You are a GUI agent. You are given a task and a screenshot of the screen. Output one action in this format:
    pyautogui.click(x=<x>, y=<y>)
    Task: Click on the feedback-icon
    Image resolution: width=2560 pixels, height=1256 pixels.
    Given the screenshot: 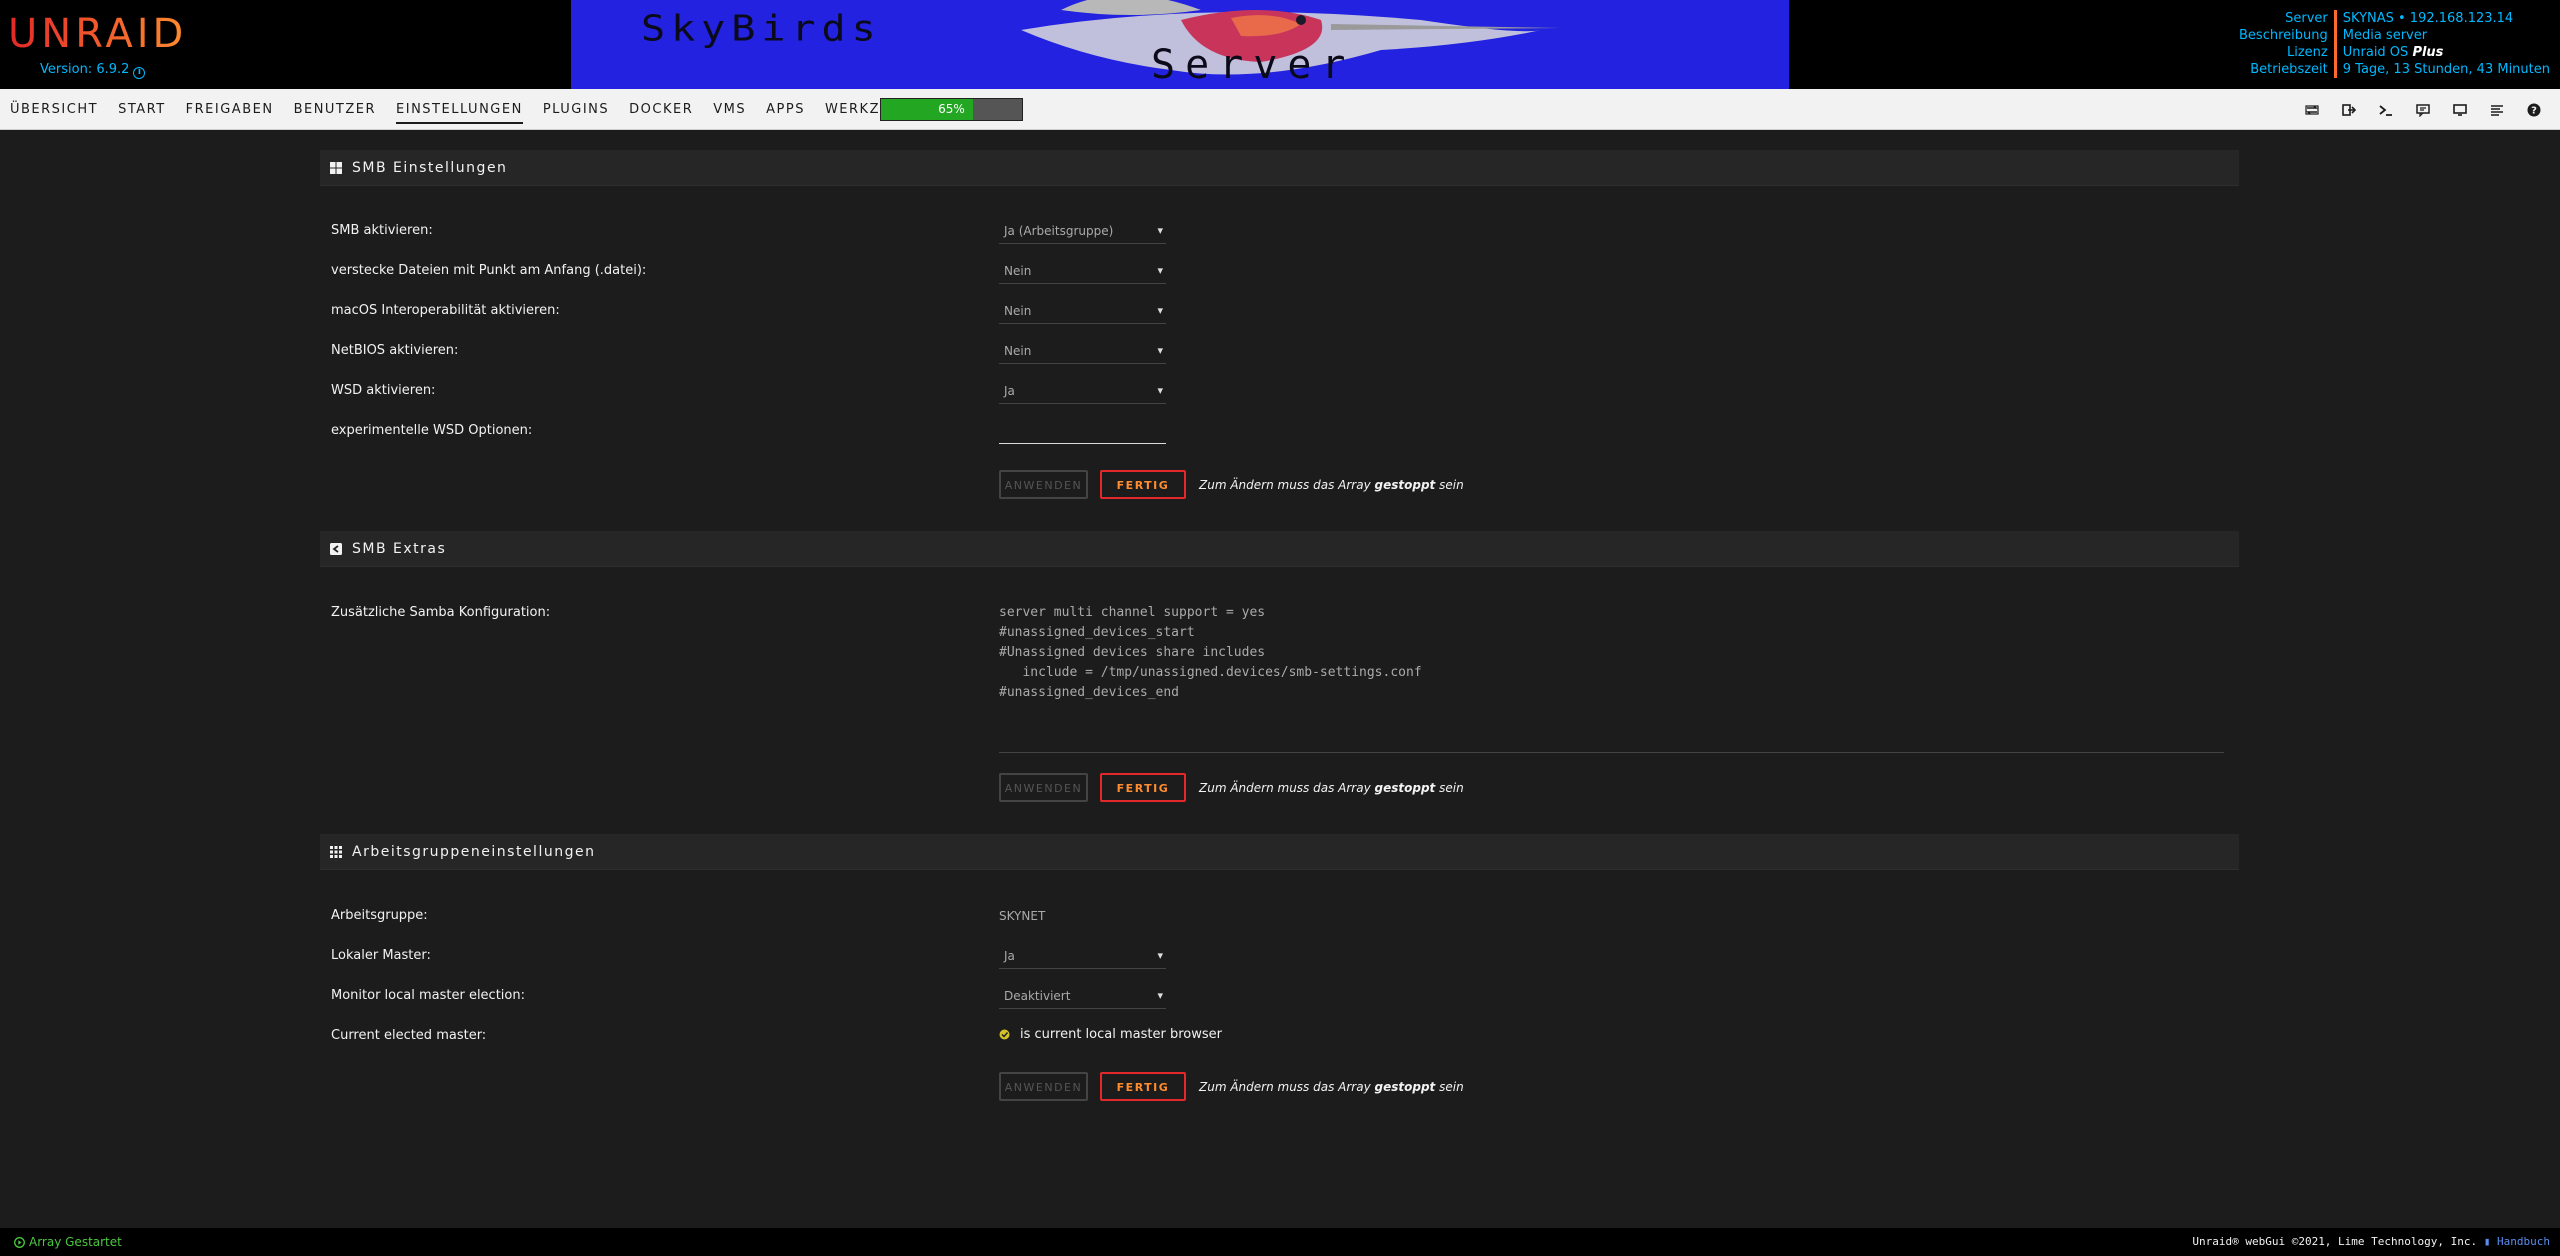 What is the action you would take?
    pyautogui.click(x=2422, y=109)
    